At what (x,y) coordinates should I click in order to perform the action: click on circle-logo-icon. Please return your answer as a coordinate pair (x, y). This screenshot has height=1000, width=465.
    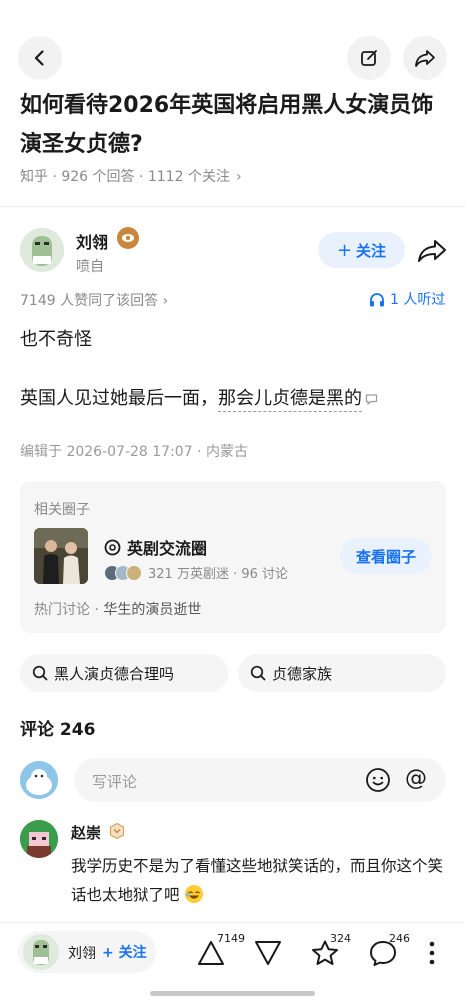
    Looking at the image, I should click on (112, 547).